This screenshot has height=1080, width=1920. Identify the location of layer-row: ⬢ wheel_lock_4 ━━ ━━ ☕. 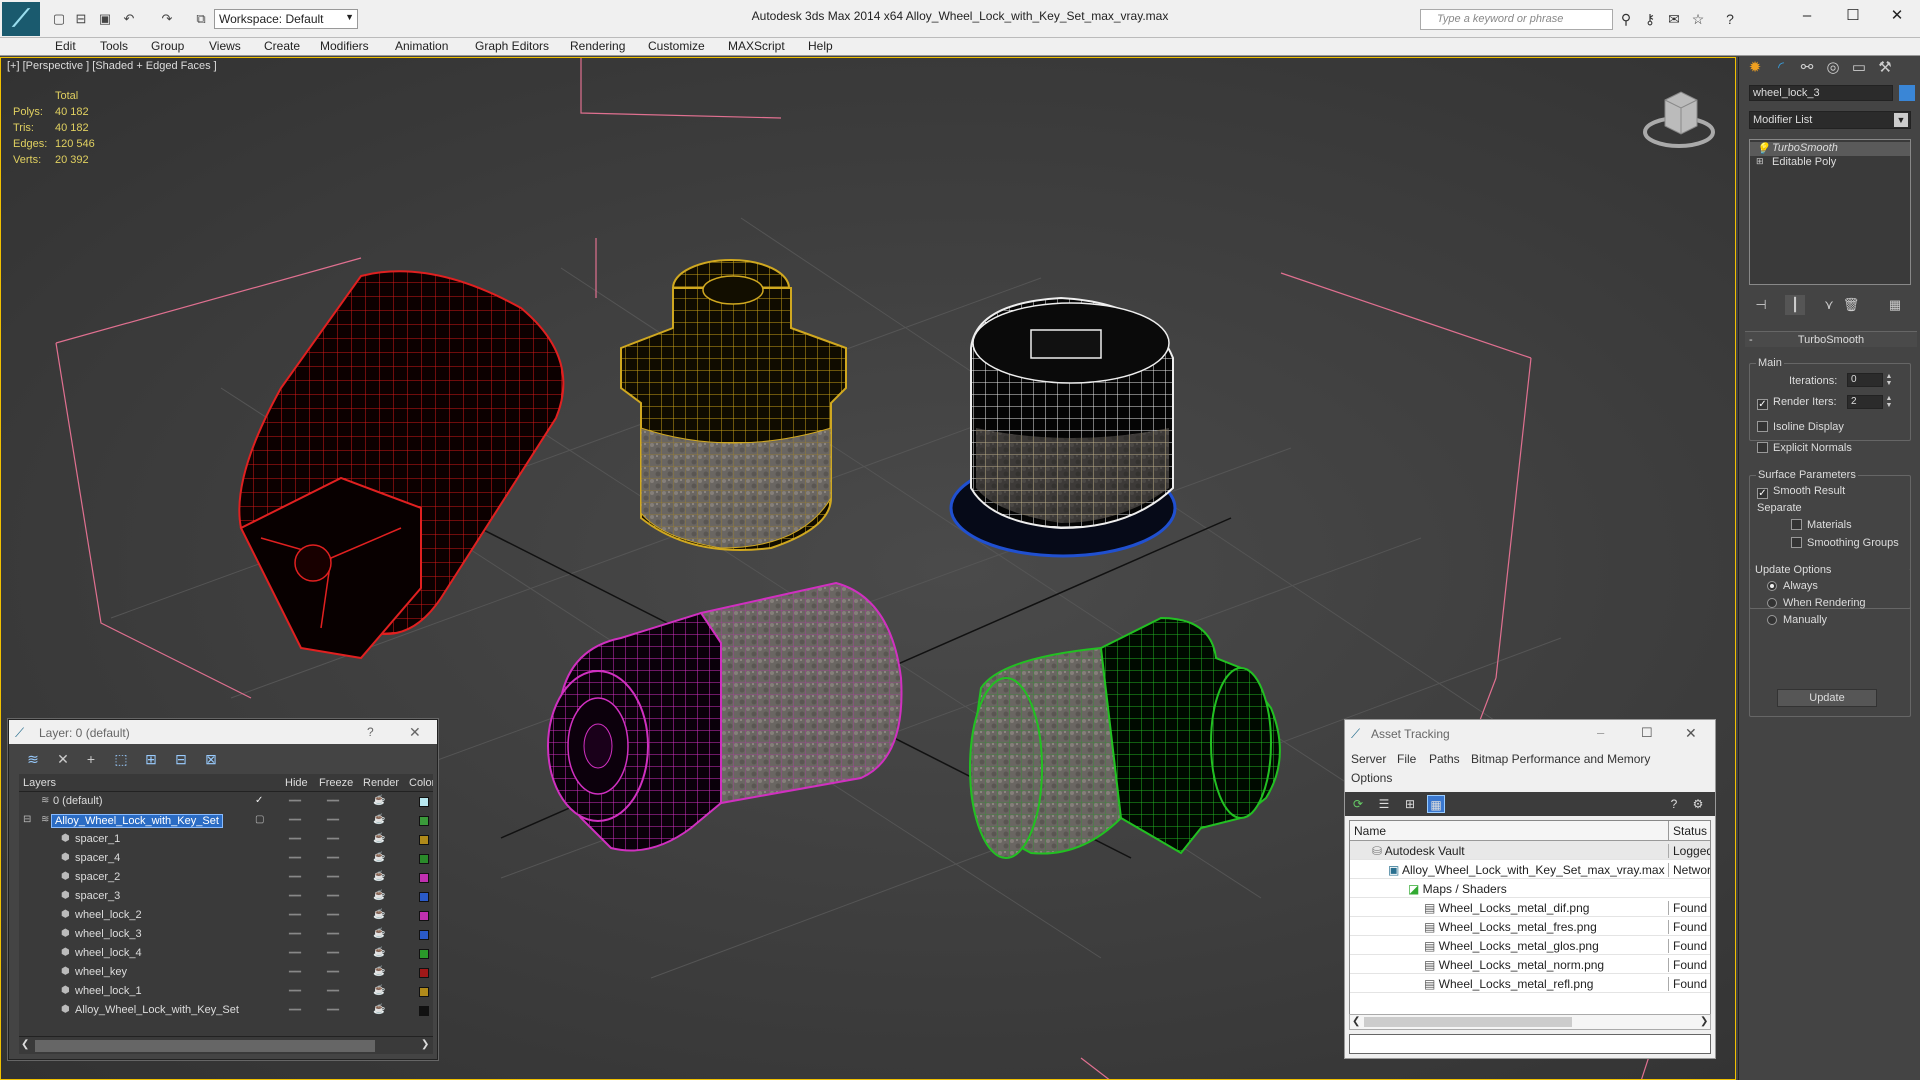
(226, 953).